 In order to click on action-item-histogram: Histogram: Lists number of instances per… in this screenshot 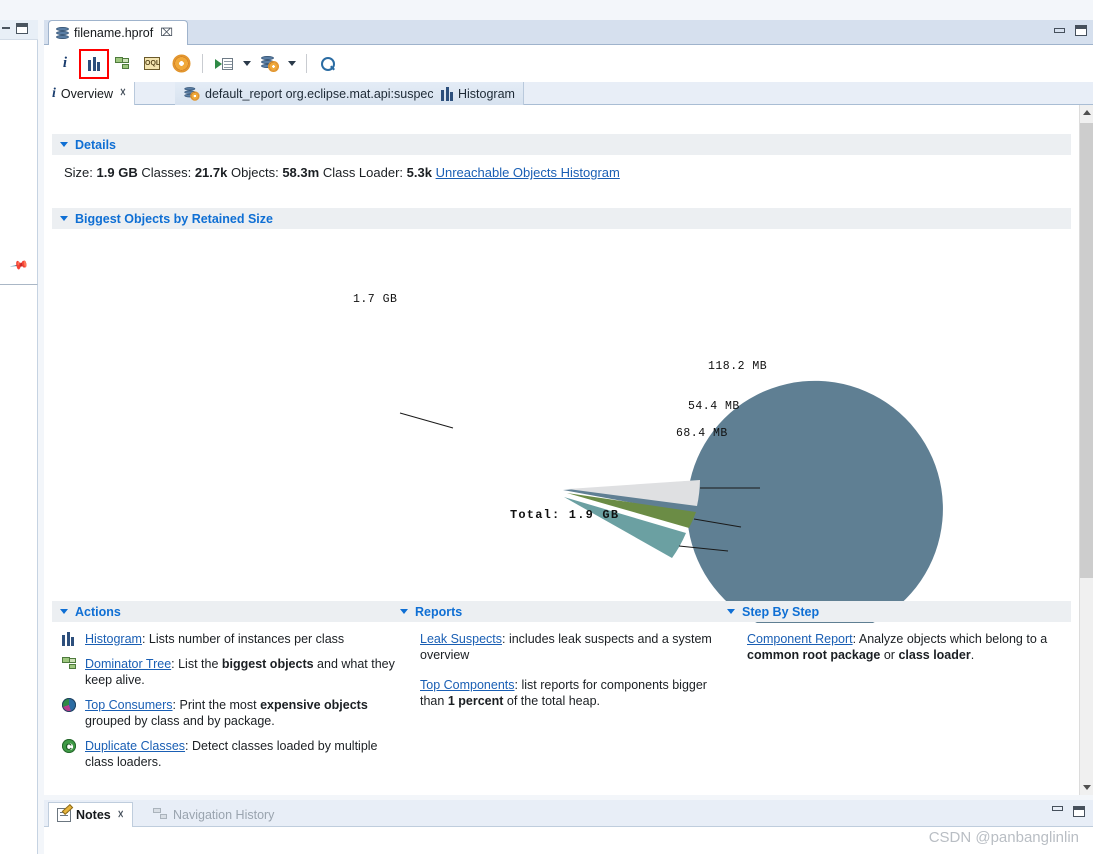, I will do `click(231, 639)`.